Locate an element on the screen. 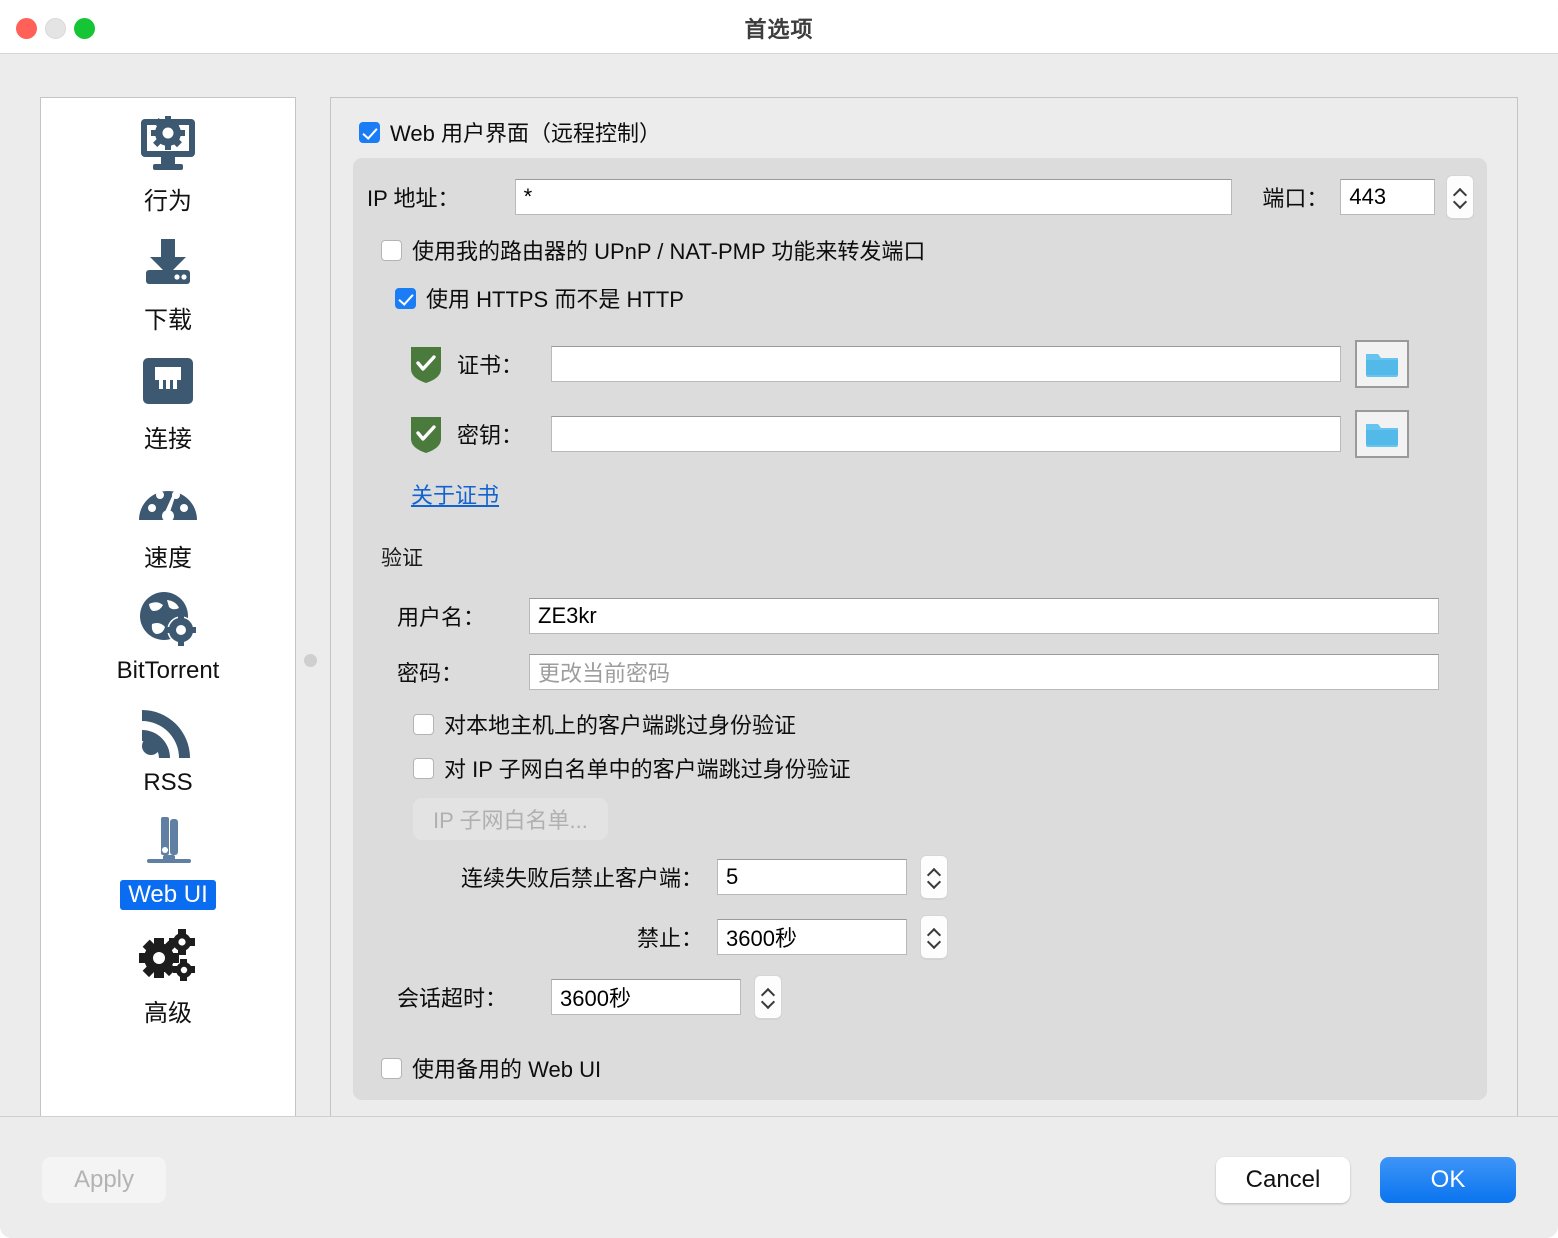 The height and width of the screenshot is (1238, 1558). globe-gear-icon is located at coordinates (168, 619).